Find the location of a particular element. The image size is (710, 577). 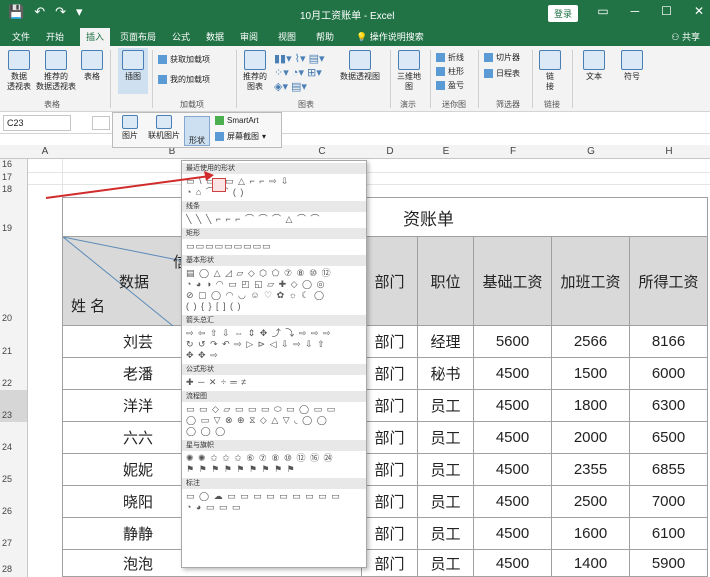

arrow-line is located at coordinates (128, 187).